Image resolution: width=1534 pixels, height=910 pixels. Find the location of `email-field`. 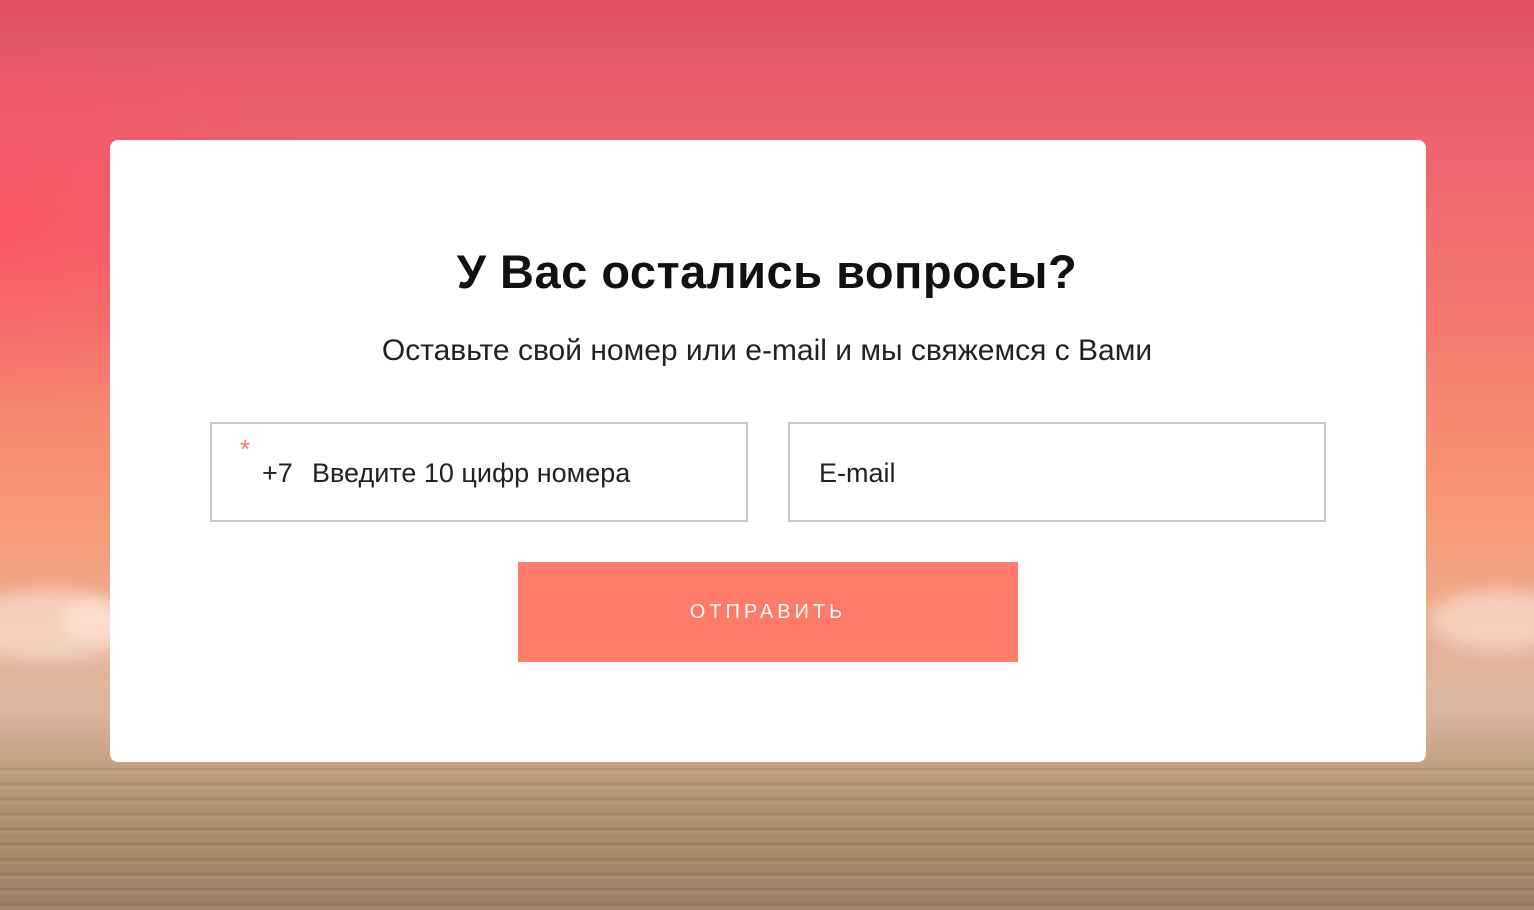

email-field is located at coordinates (1057, 472).